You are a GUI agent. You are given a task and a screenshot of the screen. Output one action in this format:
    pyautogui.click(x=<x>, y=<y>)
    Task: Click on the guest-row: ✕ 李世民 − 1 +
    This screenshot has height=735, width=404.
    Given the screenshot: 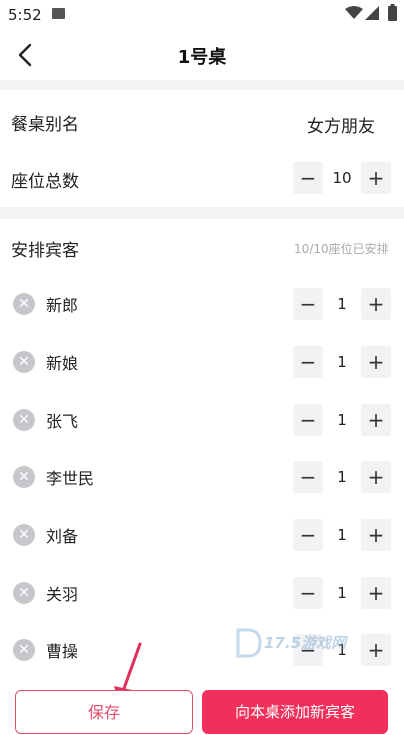 What is the action you would take?
    pyautogui.click(x=202, y=477)
    